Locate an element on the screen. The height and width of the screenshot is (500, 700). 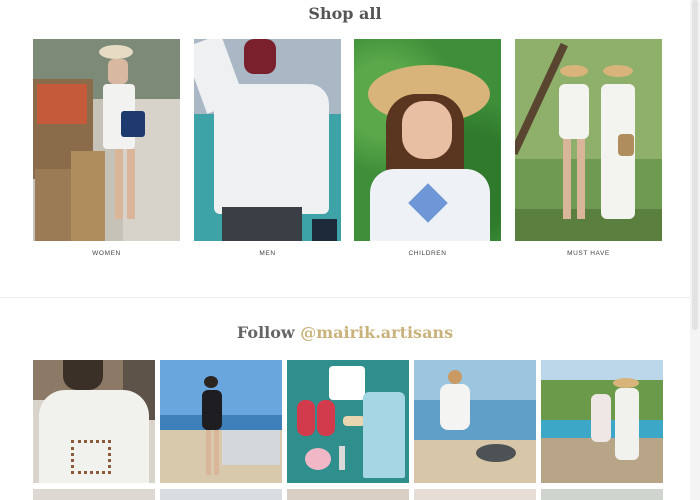
category-label-women: WOMEN is located at coordinates (106, 253).